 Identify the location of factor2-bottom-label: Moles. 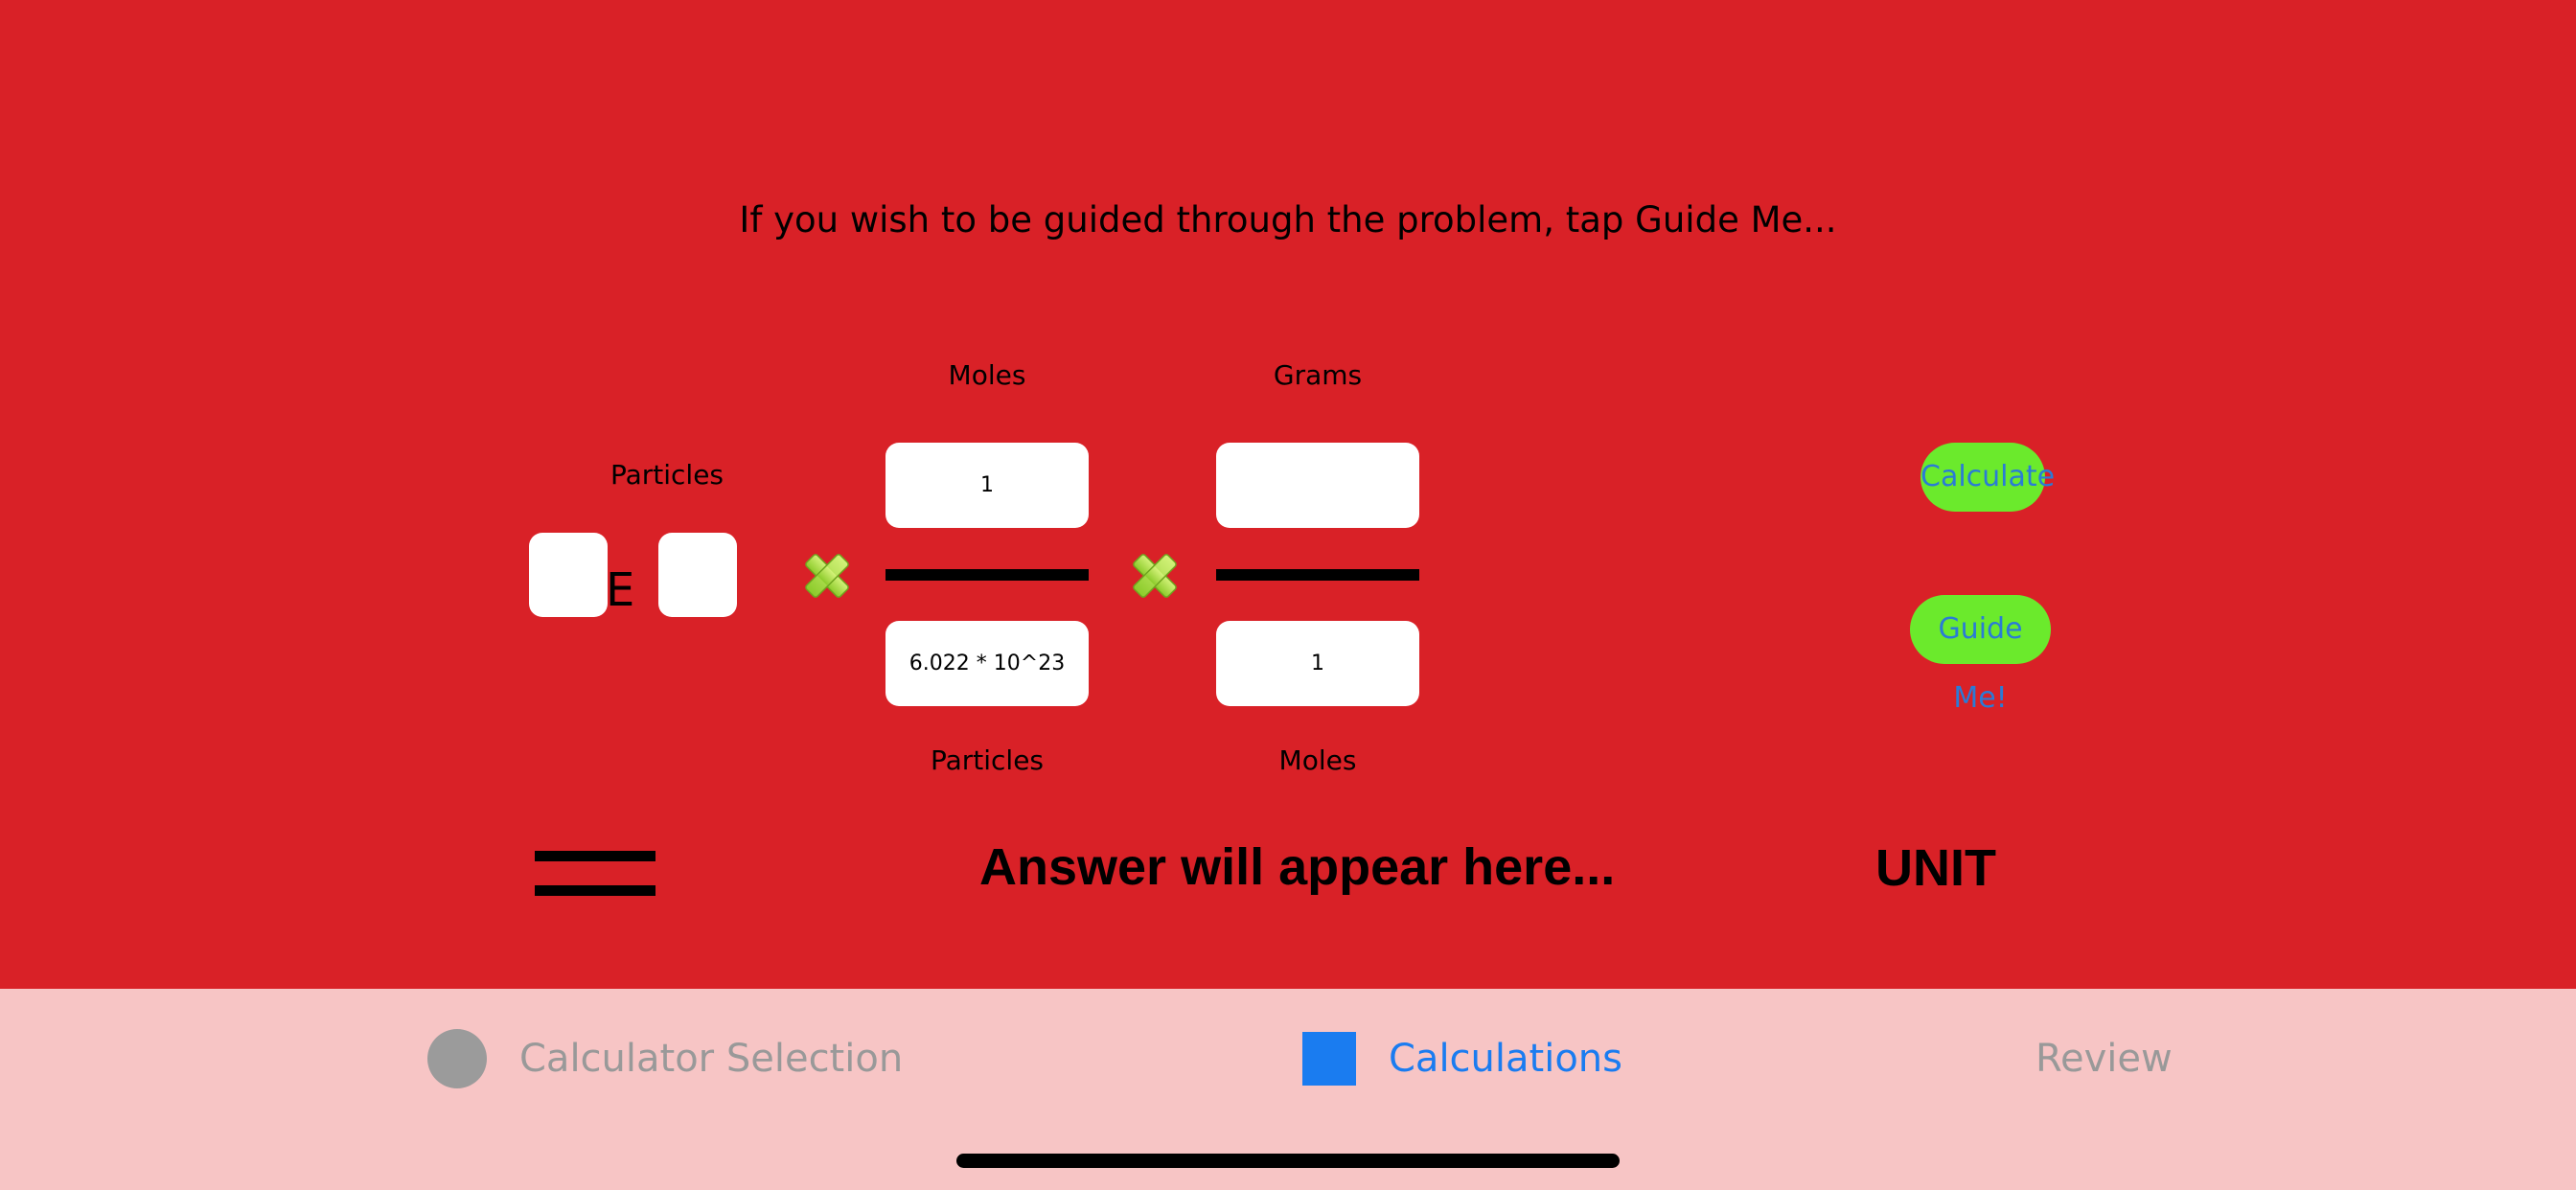
(1318, 760).